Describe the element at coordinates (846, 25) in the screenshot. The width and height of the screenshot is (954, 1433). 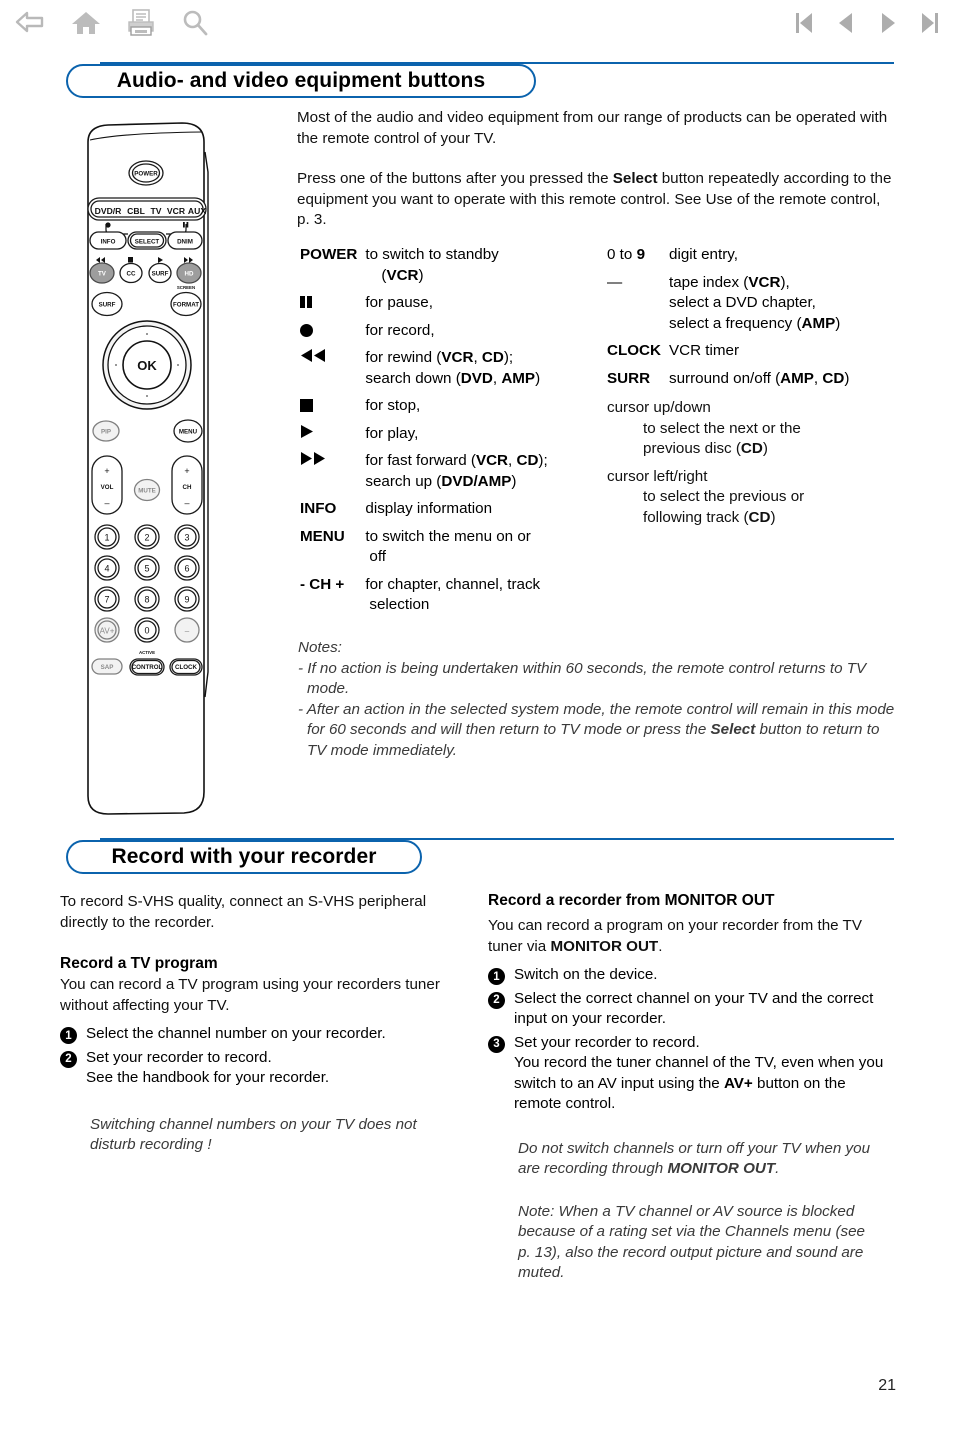
I see `previous-page-icon` at that location.